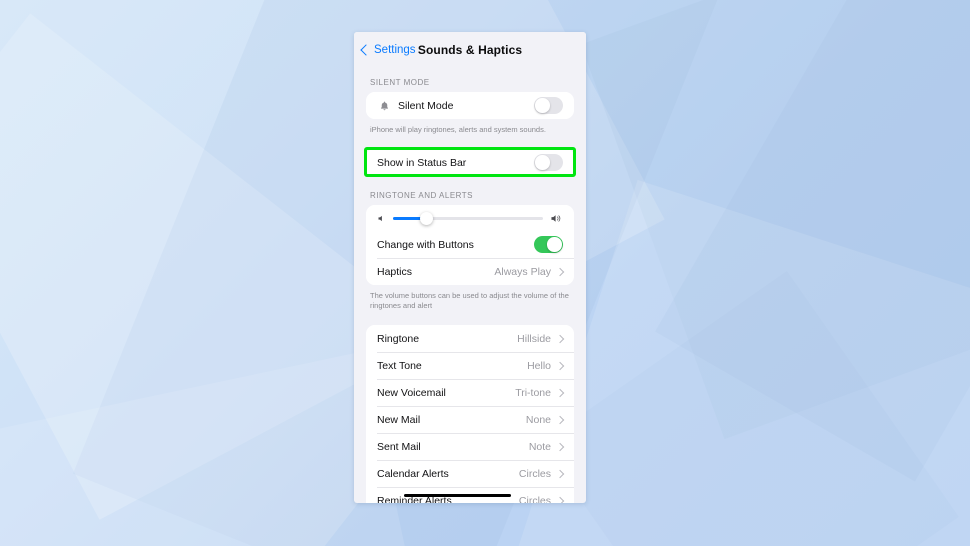  I want to click on volume-slider-row, so click(470, 218).